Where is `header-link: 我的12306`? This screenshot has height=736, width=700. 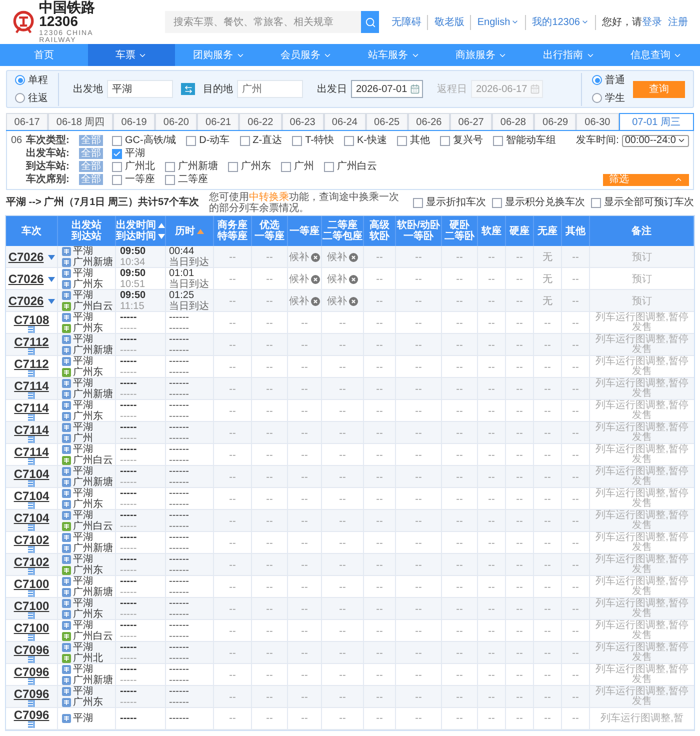
header-link: 我的12306 is located at coordinates (556, 22).